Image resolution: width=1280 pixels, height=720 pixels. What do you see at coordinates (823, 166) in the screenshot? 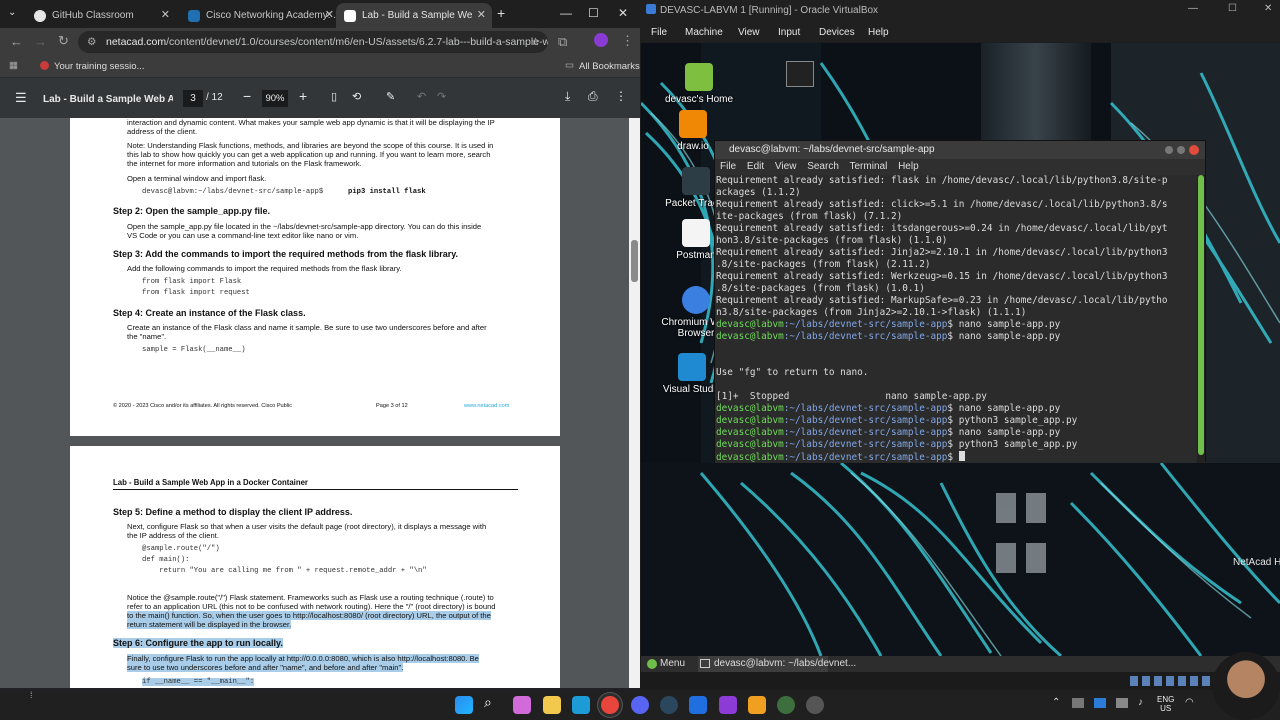
I see `menu-search: Search` at bounding box center [823, 166].